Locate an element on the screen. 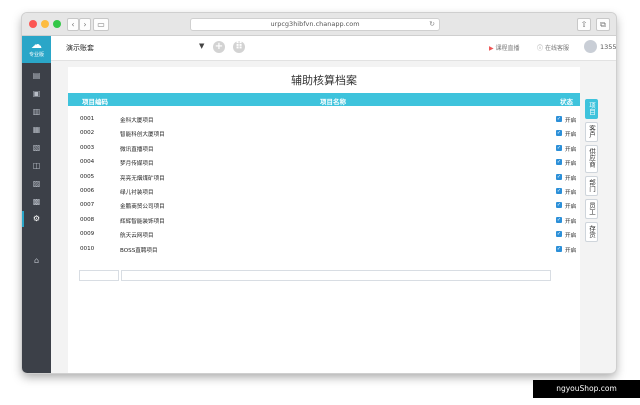 The width and height of the screenshot is (640, 405). shop-icon: ⌂ is located at coordinates (36, 261).